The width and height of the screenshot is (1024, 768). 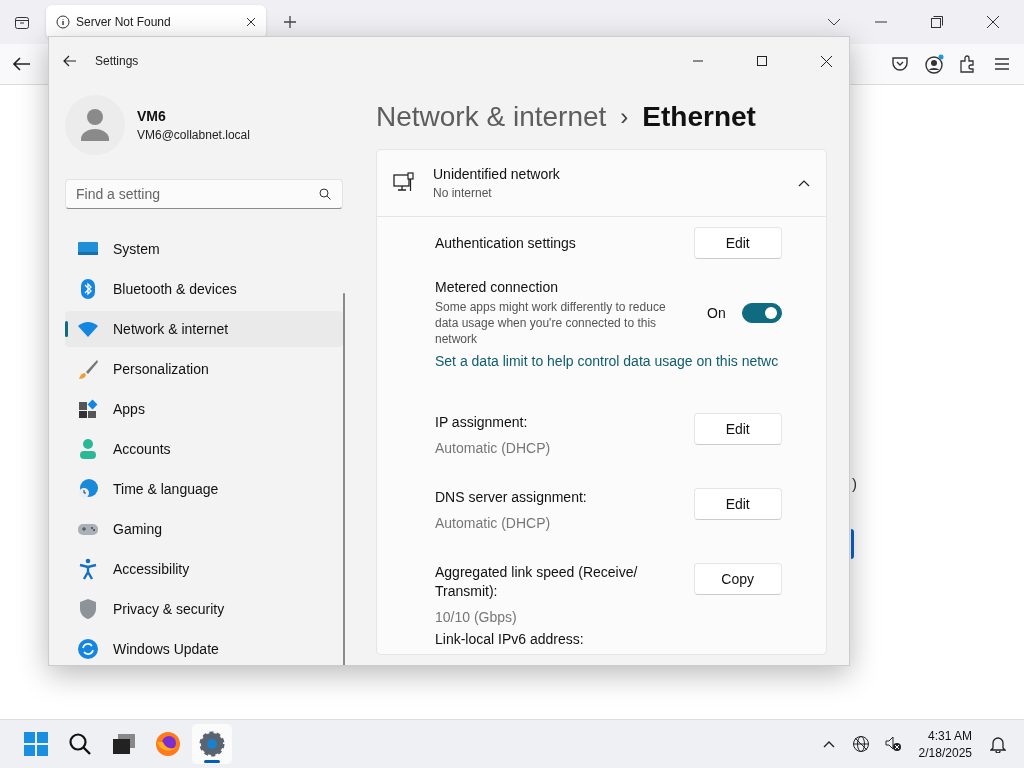 What do you see at coordinates (204, 569) in the screenshot?
I see `nav-item: Accessibility` at bounding box center [204, 569].